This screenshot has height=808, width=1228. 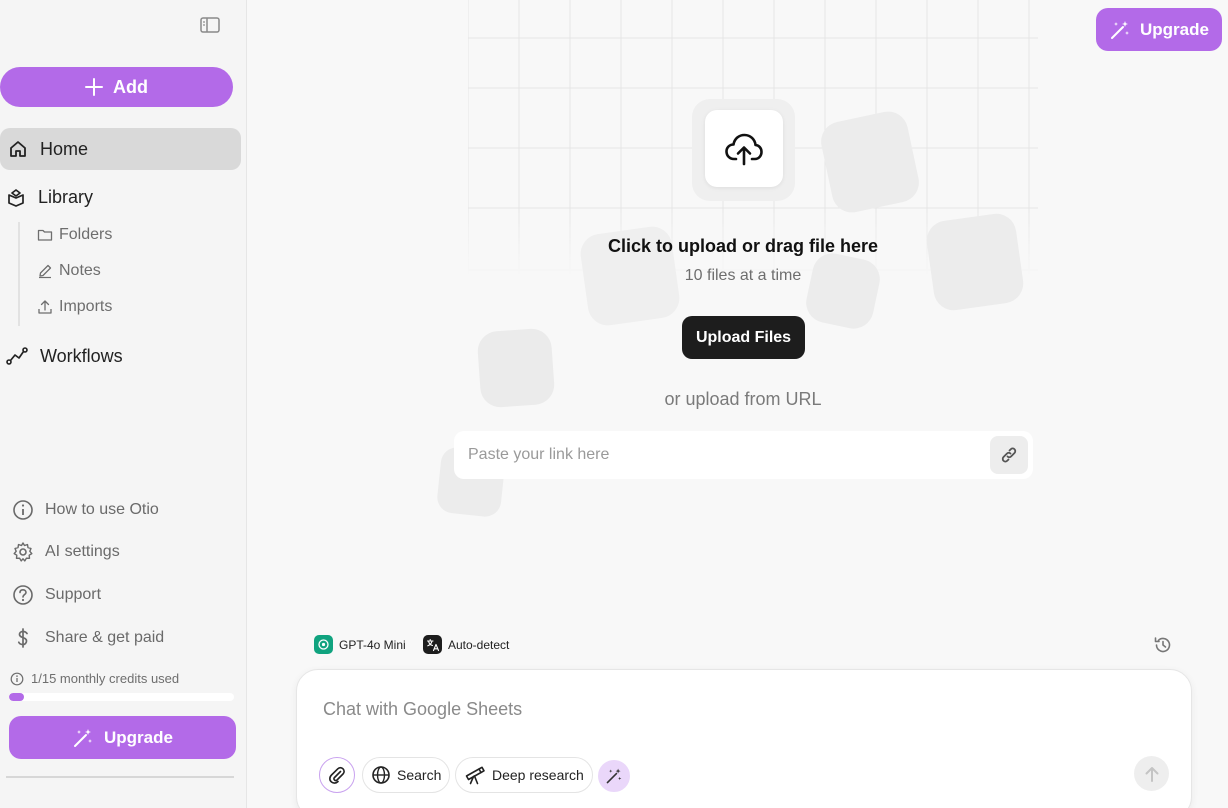 I want to click on send-button, so click(x=1151, y=773).